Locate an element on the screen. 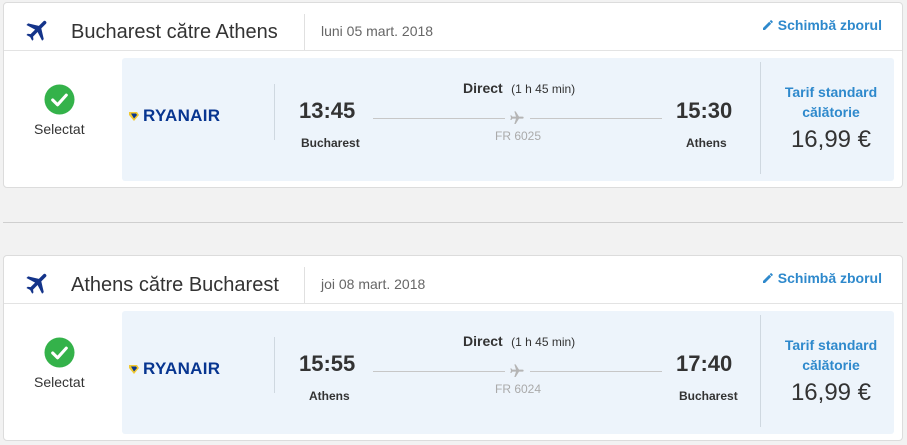 The image size is (907, 445). departure-time: 15:55 is located at coordinates (327, 363).